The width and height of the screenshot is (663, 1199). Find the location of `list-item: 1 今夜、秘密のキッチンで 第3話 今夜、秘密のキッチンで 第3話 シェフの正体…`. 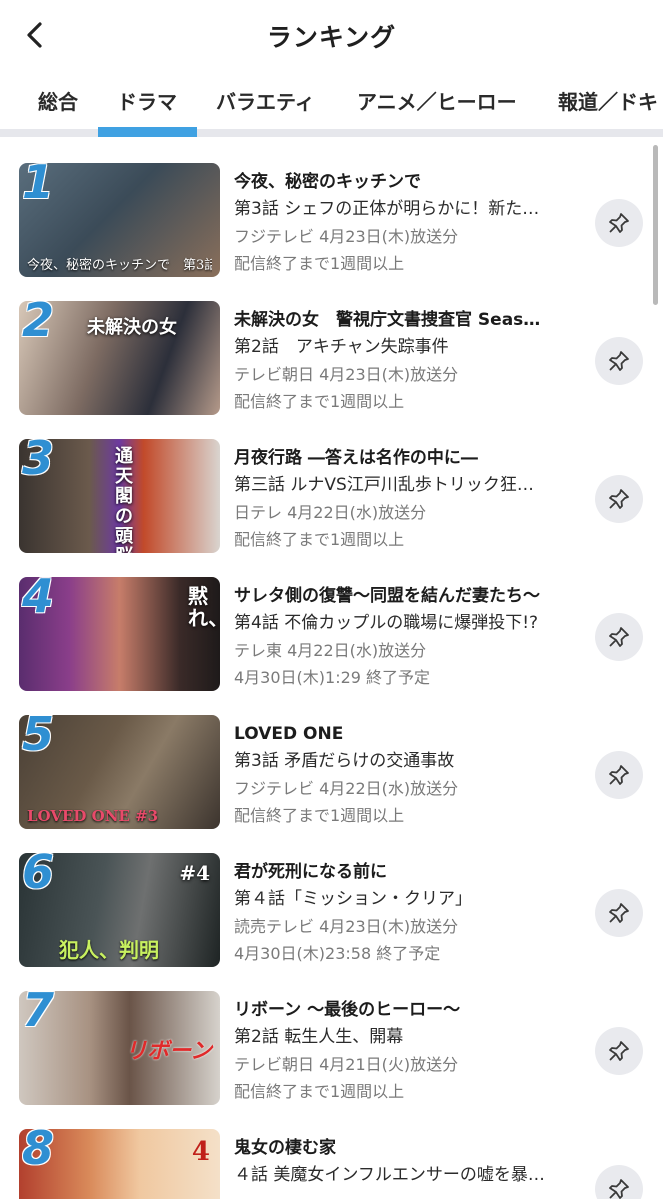

list-item: 1 今夜、秘密のキッチンで 第3話 今夜、秘密のキッチンで 第3話 シェフの正体… is located at coordinates (331, 214).